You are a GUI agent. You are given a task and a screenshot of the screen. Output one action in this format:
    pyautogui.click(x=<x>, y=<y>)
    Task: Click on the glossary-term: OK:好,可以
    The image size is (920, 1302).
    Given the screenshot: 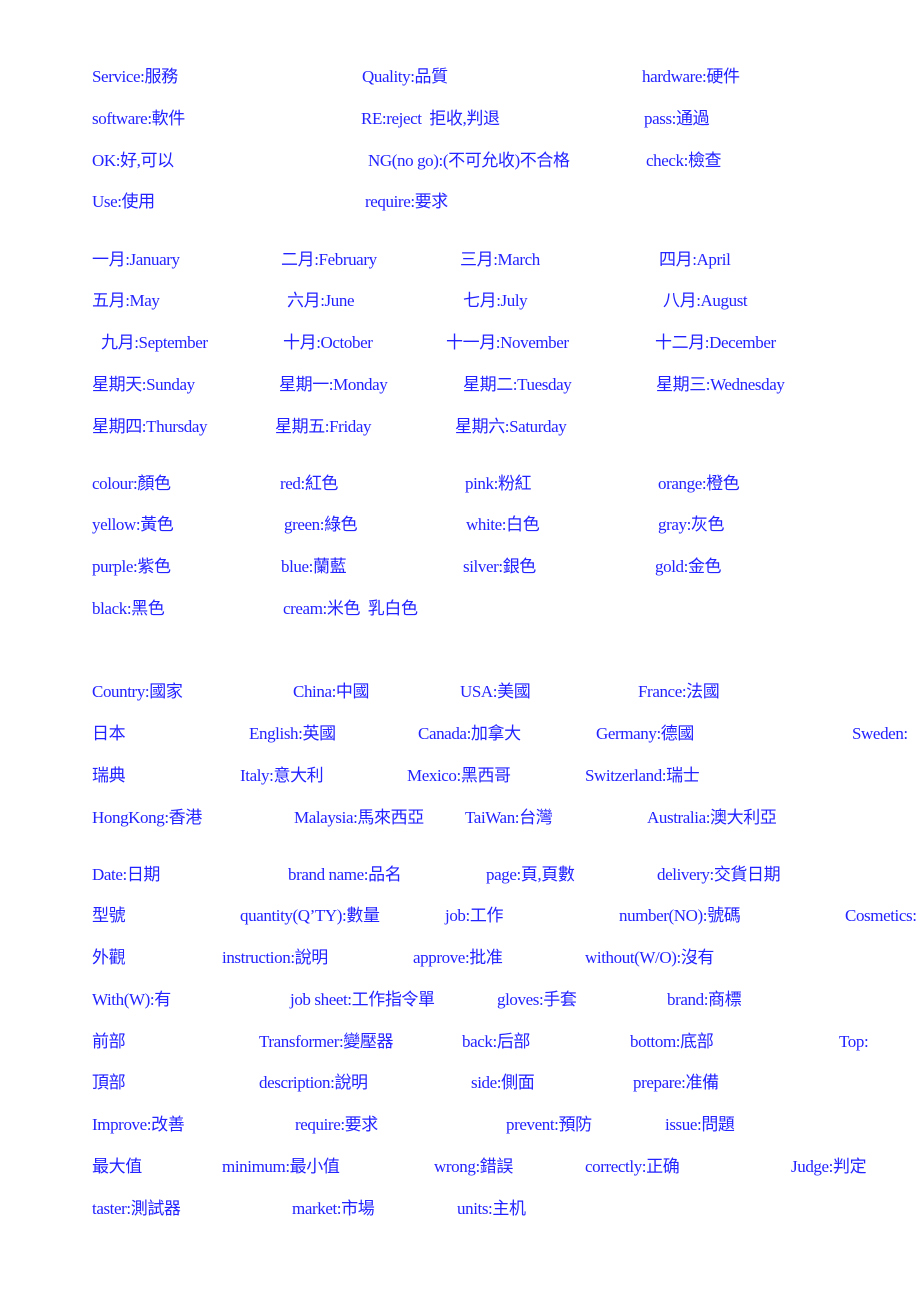 What is the action you would take?
    pyautogui.click(x=133, y=160)
    